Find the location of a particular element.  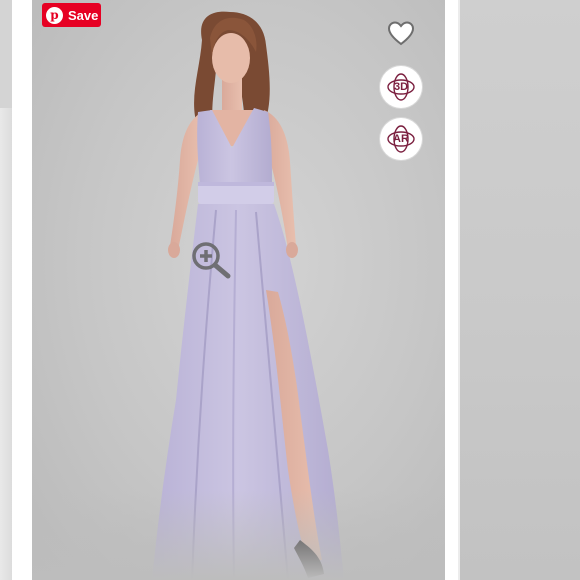

left-edge-tab is located at coordinates (6, 54).